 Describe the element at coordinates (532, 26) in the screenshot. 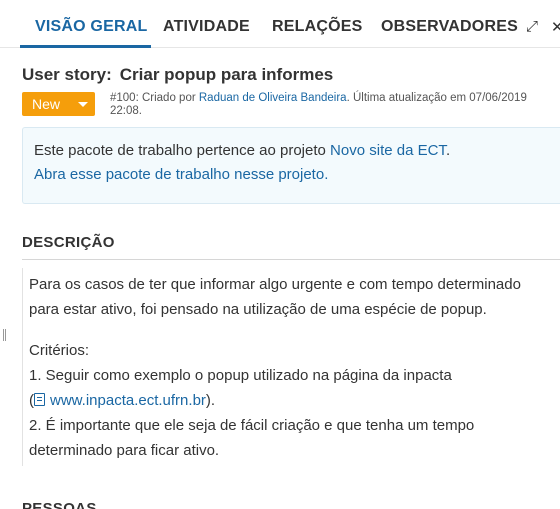

I see `expand-icon: ⤢` at that location.